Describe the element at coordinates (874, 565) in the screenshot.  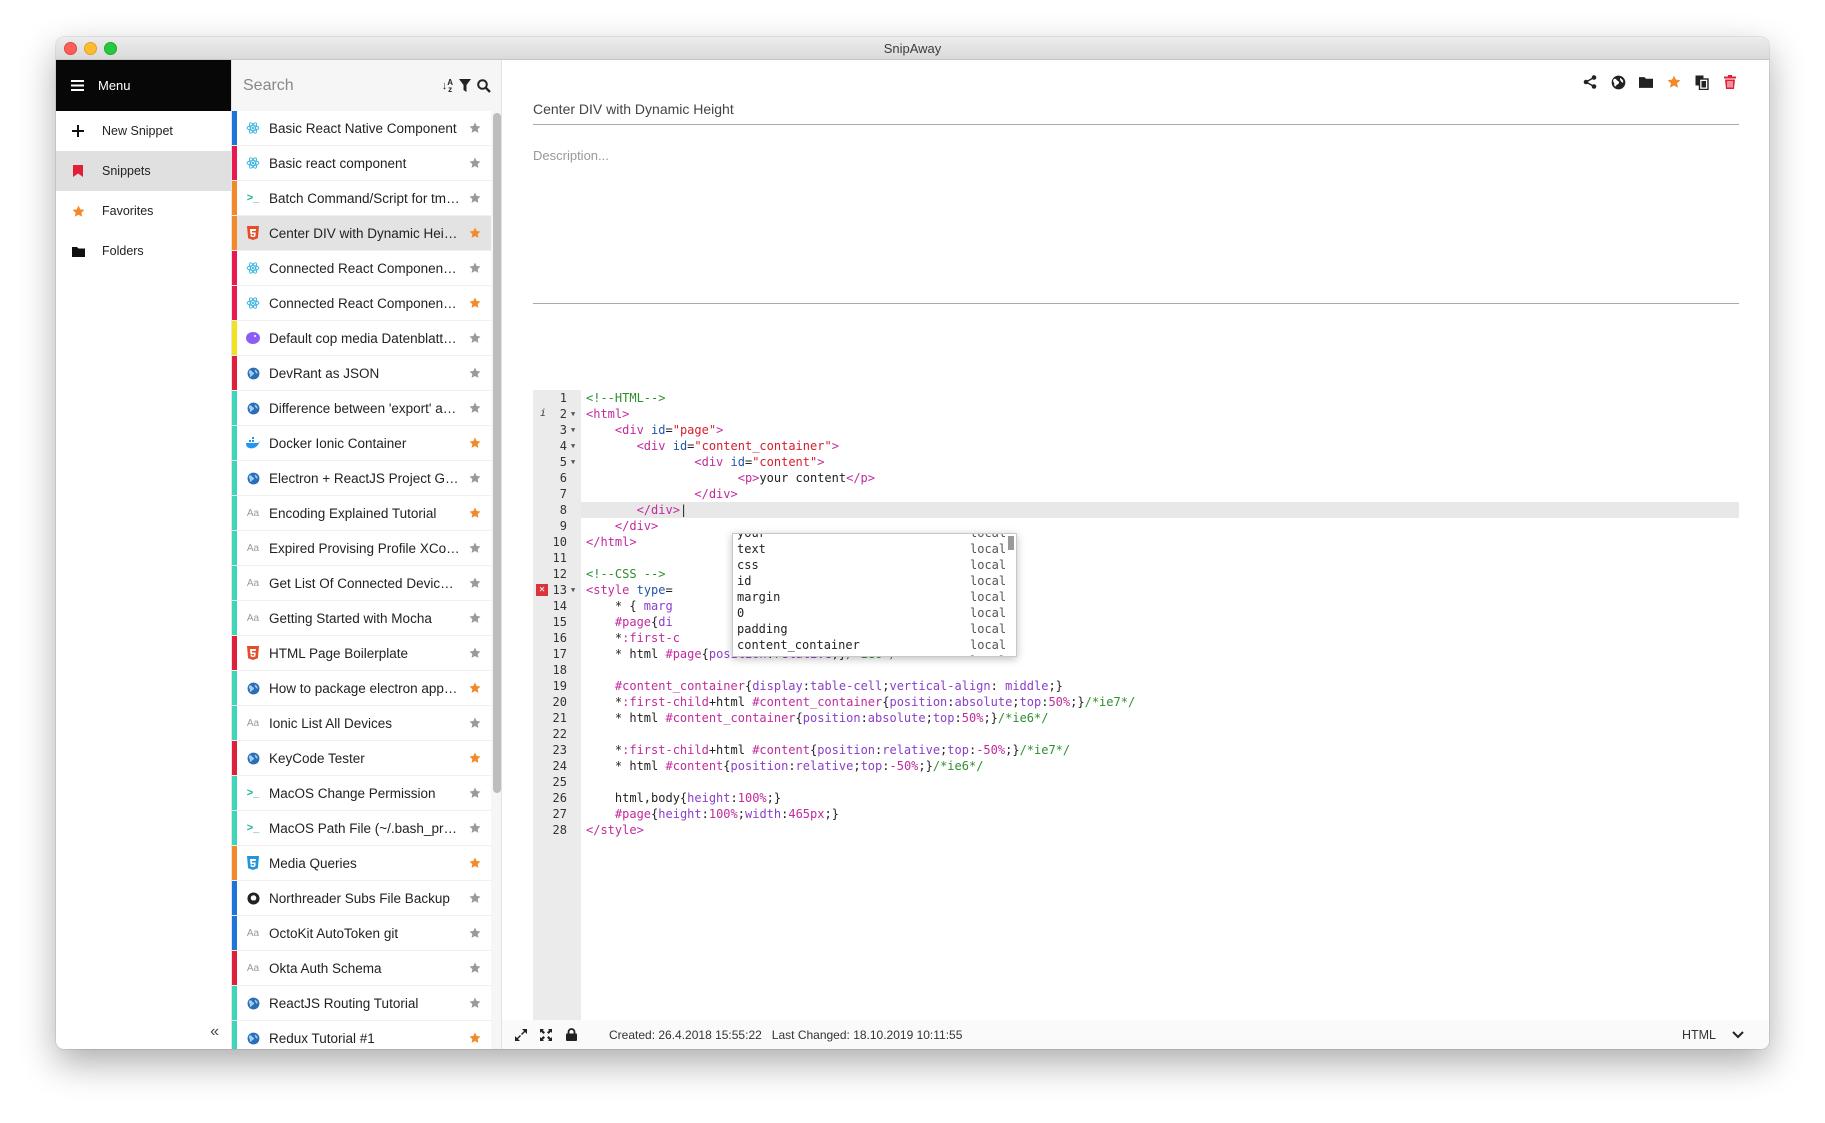
I see `autocomplete-item: css local` at that location.